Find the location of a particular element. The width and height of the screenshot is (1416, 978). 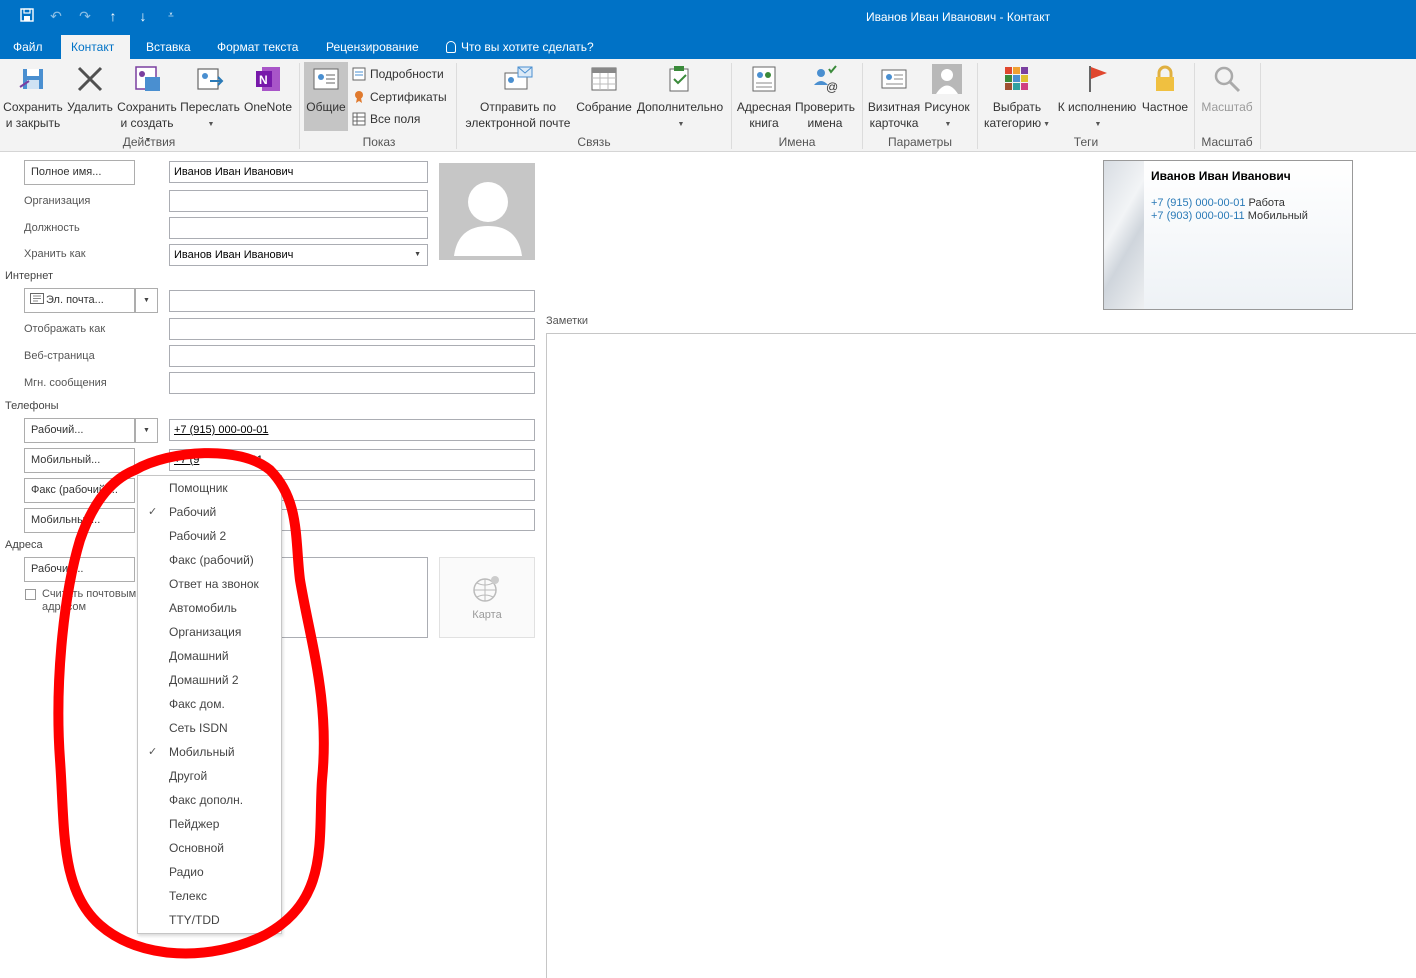

menu-item-callback: Ответ на звонок is located at coordinates (209, 584).